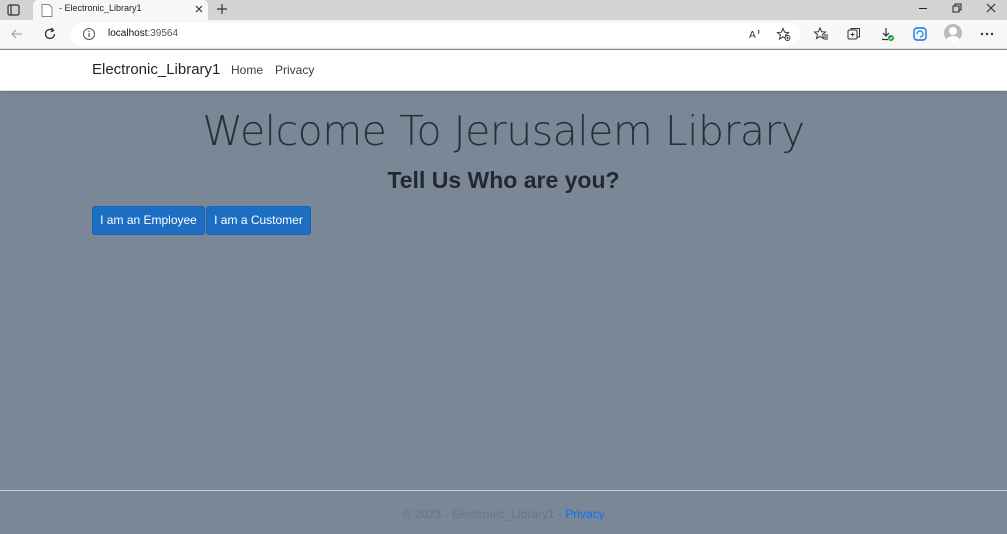  I want to click on back-icon, so click(17, 34).